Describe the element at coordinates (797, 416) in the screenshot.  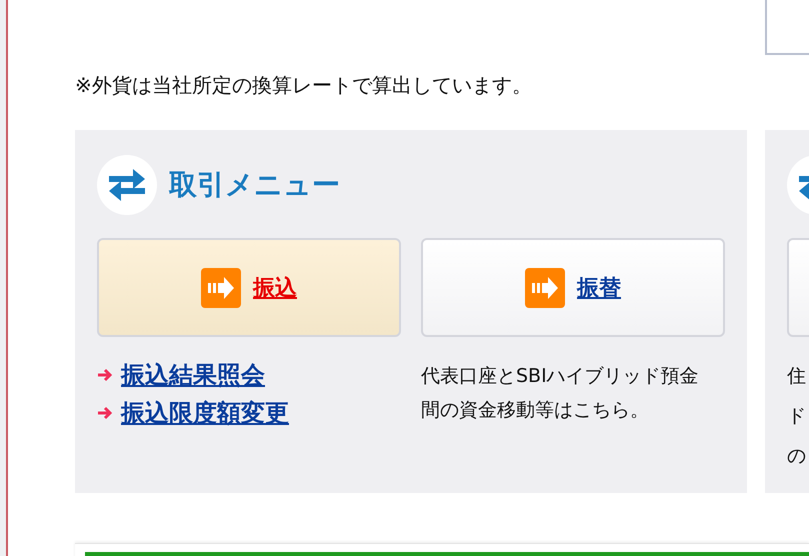
I see `description-text: ド` at that location.